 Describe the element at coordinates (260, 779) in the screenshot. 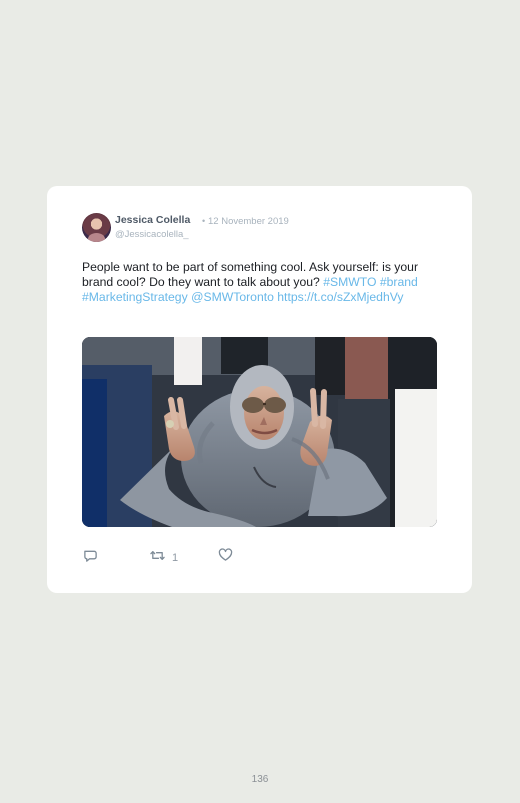

I see `page-number: 136` at that location.